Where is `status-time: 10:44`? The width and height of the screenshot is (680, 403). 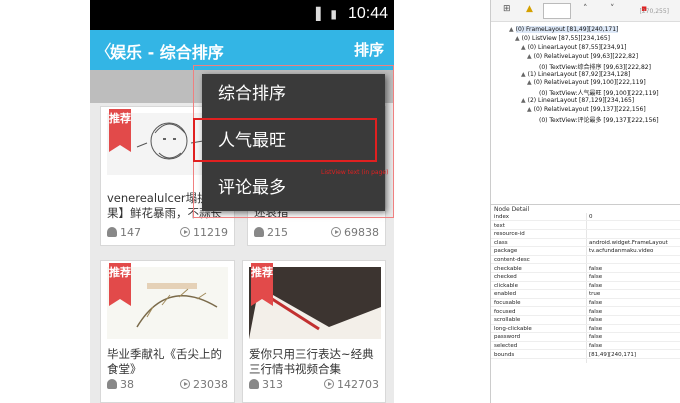 status-time: 10:44 is located at coordinates (367, 13).